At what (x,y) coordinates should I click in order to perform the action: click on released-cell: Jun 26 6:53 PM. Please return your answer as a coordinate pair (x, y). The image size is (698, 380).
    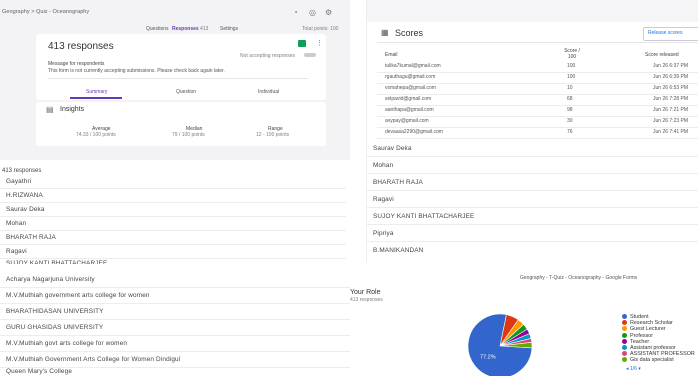
    Looking at the image, I should click on (671, 88).